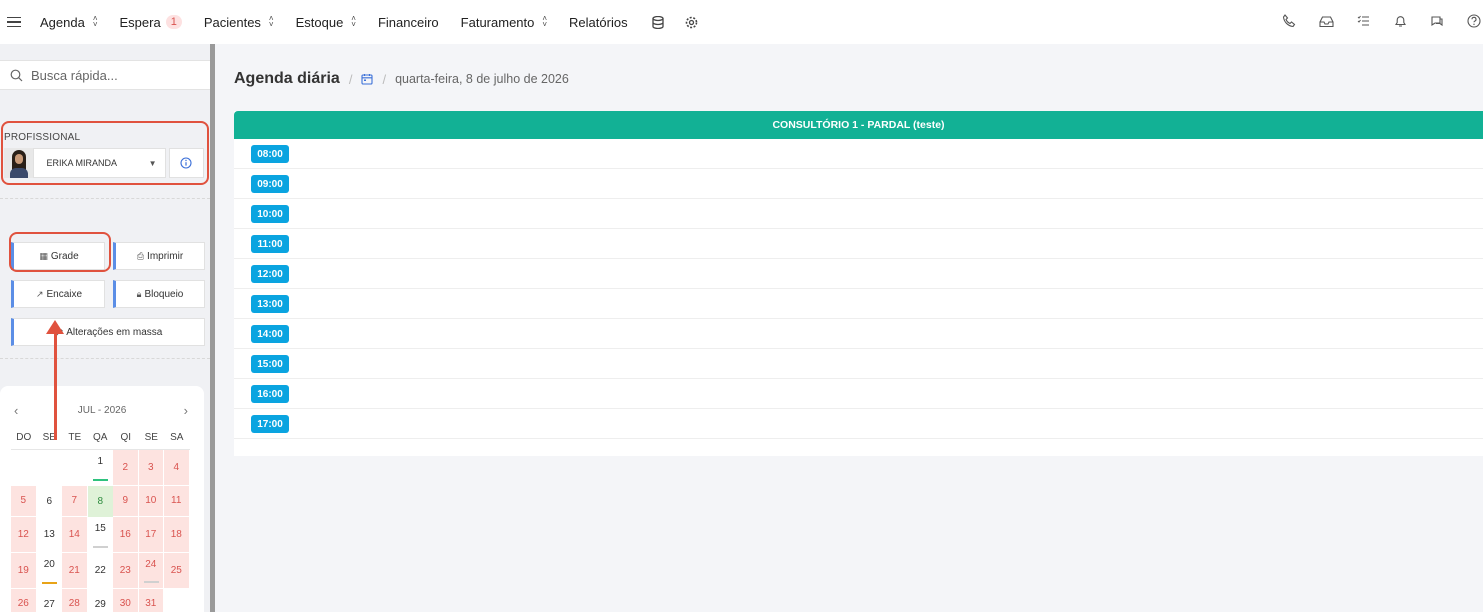 The image size is (1483, 612). I want to click on calendar-day: 23, so click(126, 570).